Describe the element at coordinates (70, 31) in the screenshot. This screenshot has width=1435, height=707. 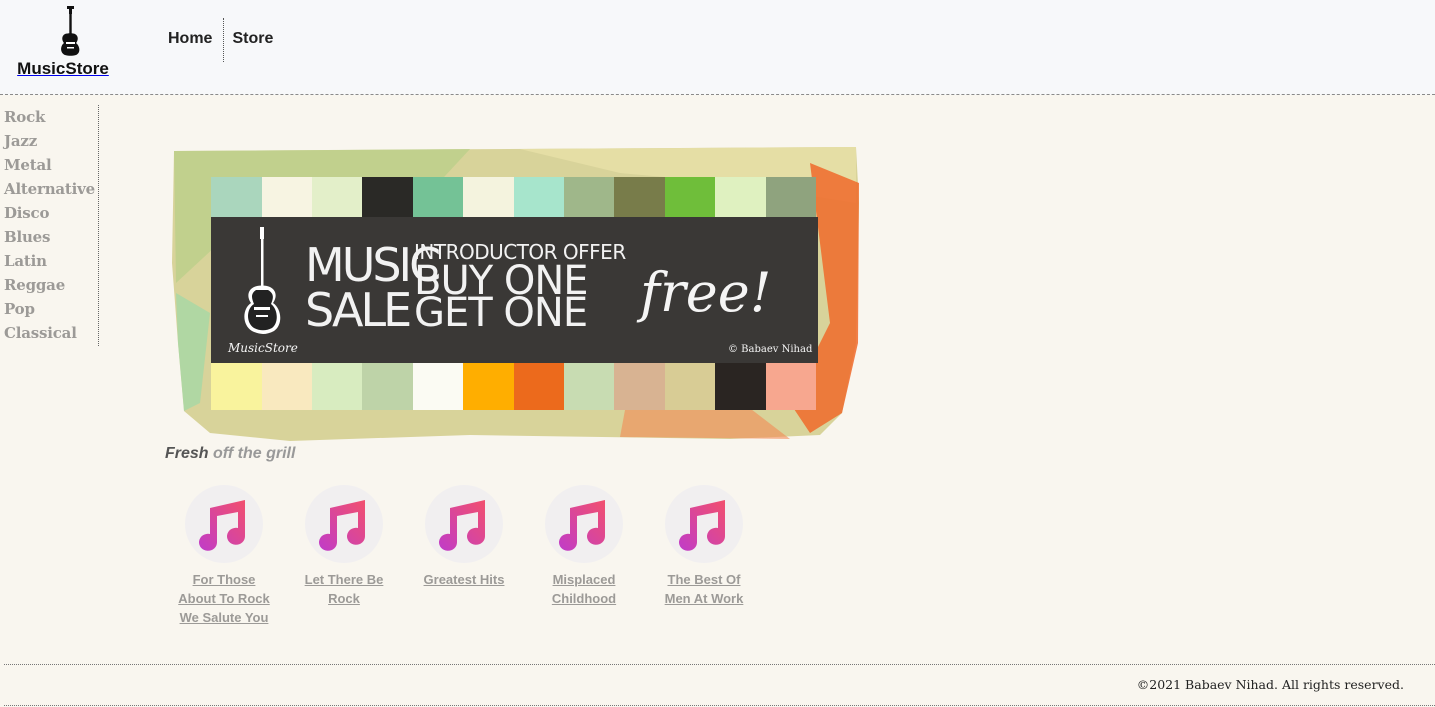
I see `guitar-icon` at that location.